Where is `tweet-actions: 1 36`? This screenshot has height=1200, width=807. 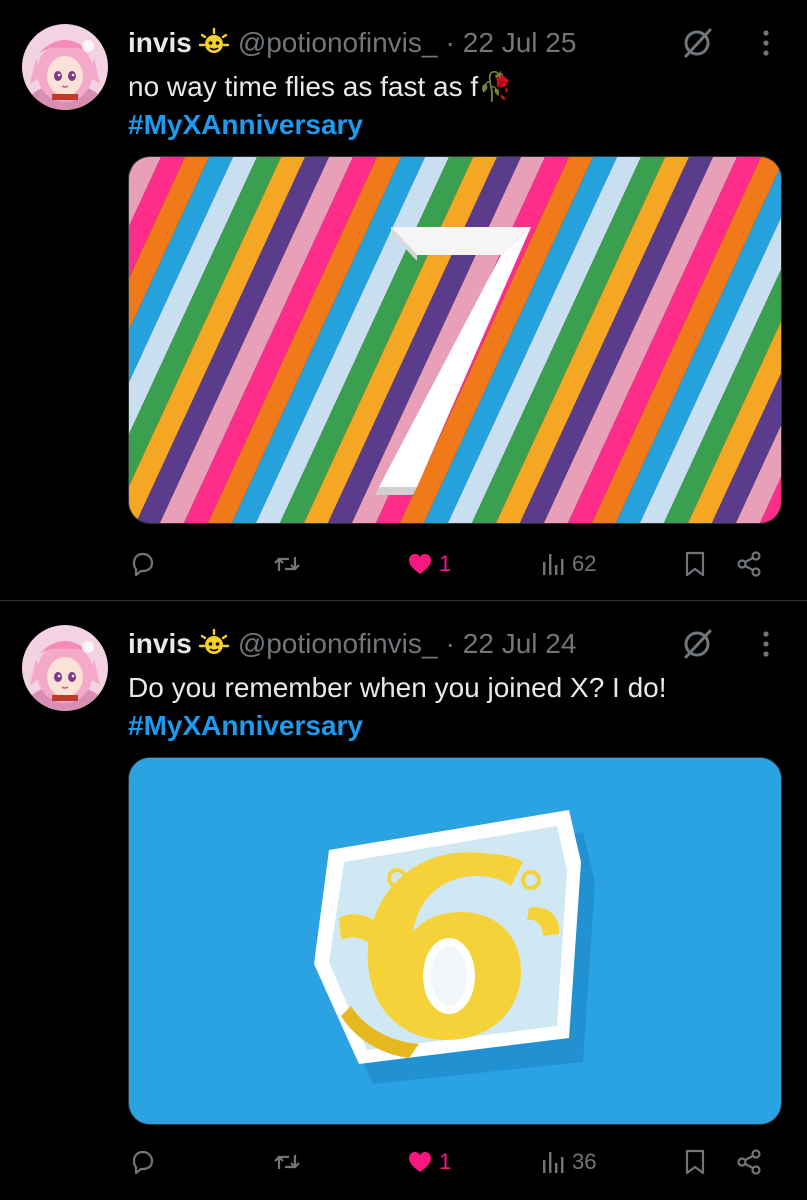 tweet-actions: 1 36 is located at coordinates (403, 1162).